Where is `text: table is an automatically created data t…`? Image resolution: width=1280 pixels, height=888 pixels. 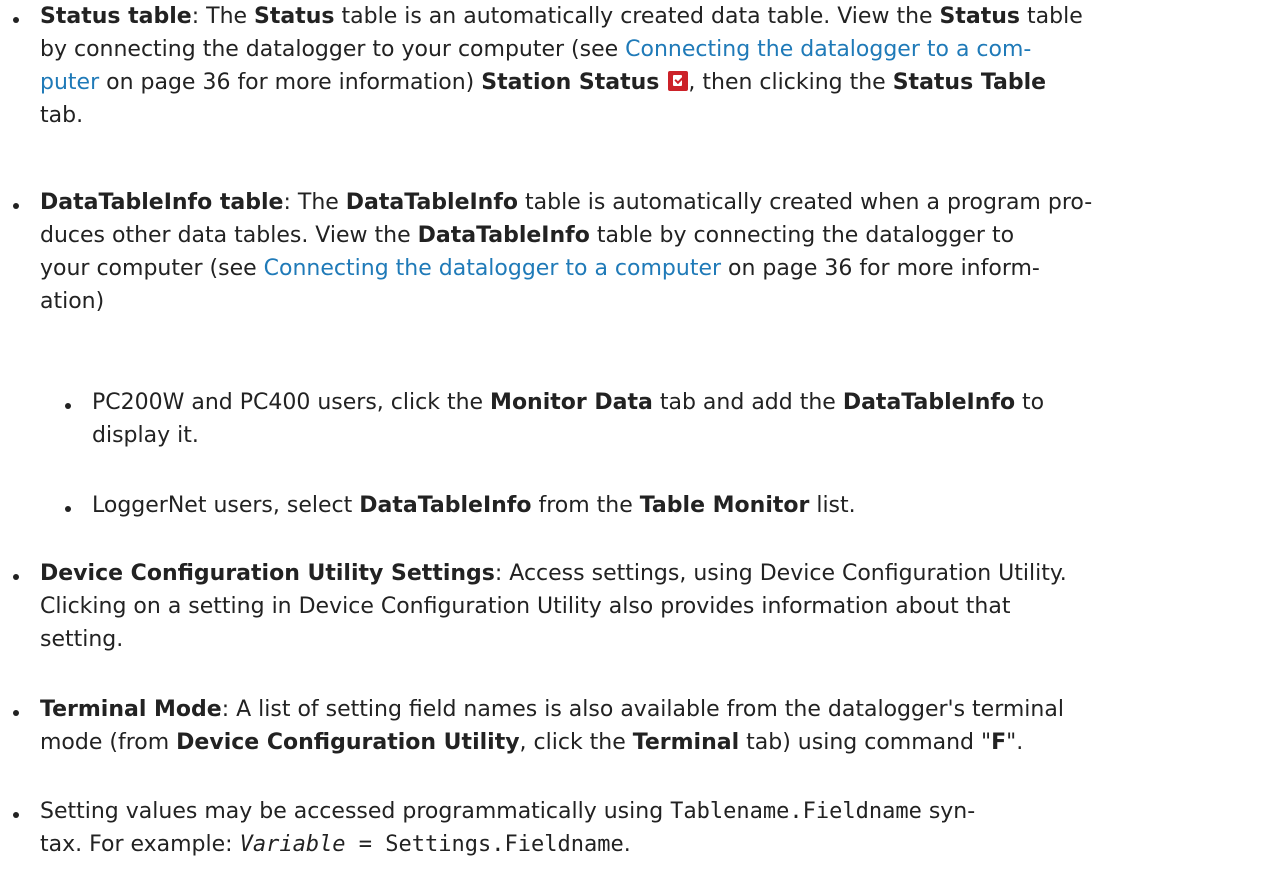 text: table is an automatically created data t… is located at coordinates (637, 16).